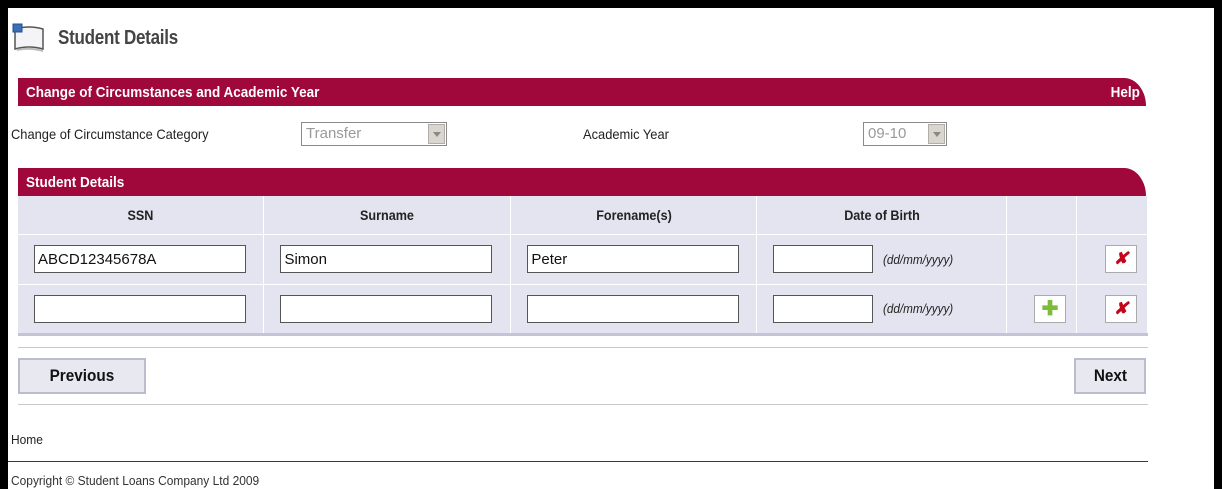 This screenshot has height=489, width=1222. What do you see at coordinates (634, 215) in the screenshot?
I see `column-header-forename: Forename(s)` at bounding box center [634, 215].